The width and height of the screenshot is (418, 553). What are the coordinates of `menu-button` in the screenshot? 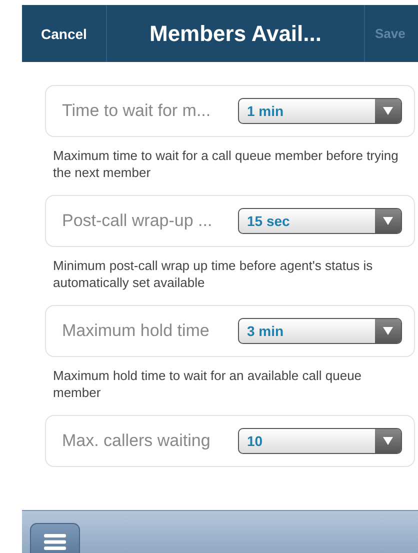 It's located at (55, 538).